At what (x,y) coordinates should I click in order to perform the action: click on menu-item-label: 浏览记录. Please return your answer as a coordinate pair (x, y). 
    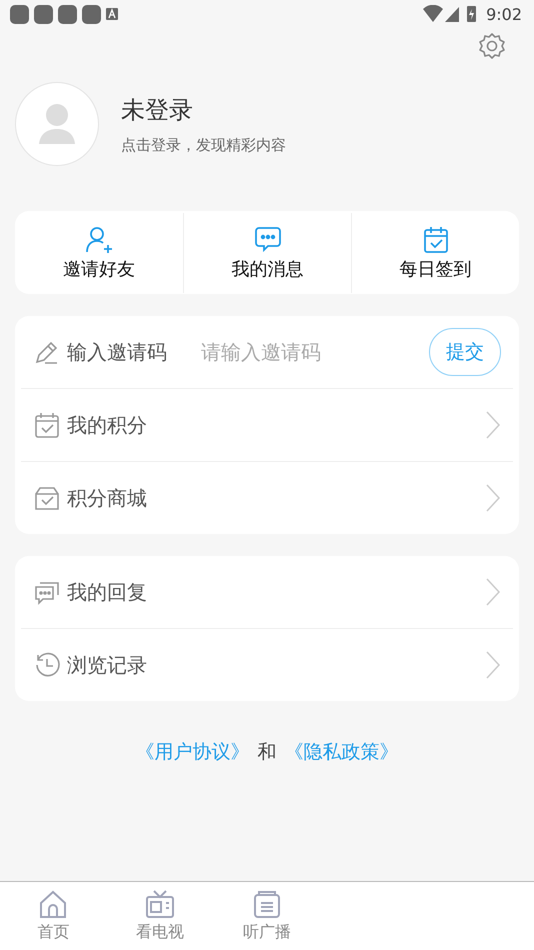
    Looking at the image, I should click on (107, 665).